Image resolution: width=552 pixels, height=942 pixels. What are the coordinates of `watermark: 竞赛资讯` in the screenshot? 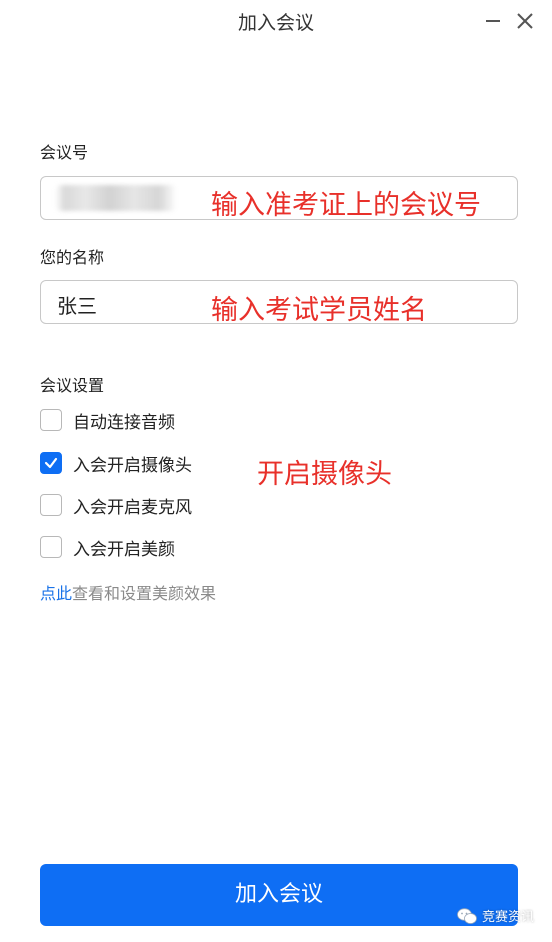 It's located at (495, 915).